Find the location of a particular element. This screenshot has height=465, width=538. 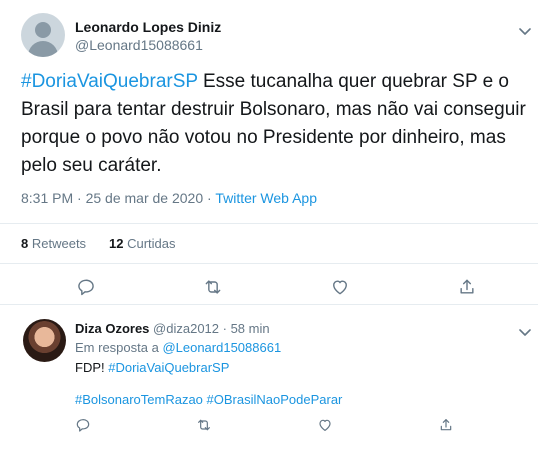

reply-author-name: Diza Ozores is located at coordinates (112, 328).